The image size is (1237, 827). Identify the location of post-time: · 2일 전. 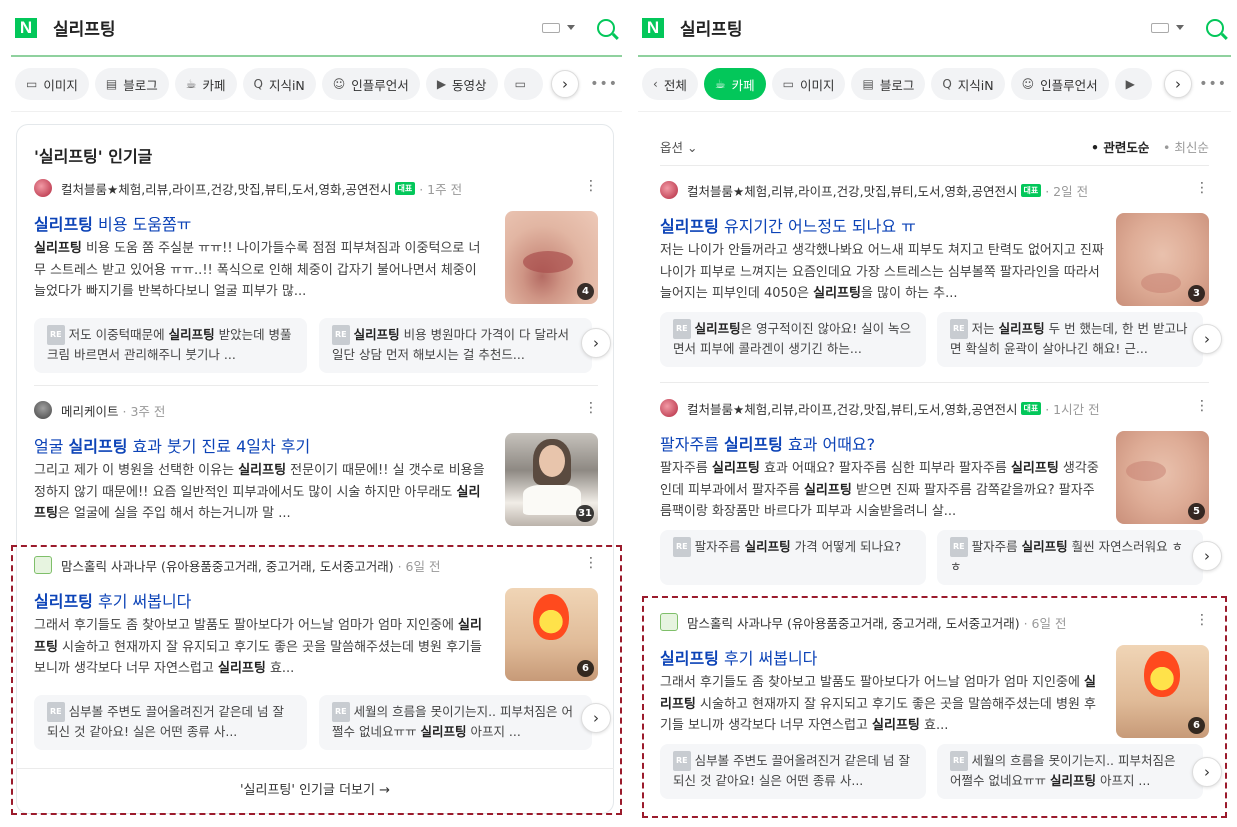
(1067, 191).